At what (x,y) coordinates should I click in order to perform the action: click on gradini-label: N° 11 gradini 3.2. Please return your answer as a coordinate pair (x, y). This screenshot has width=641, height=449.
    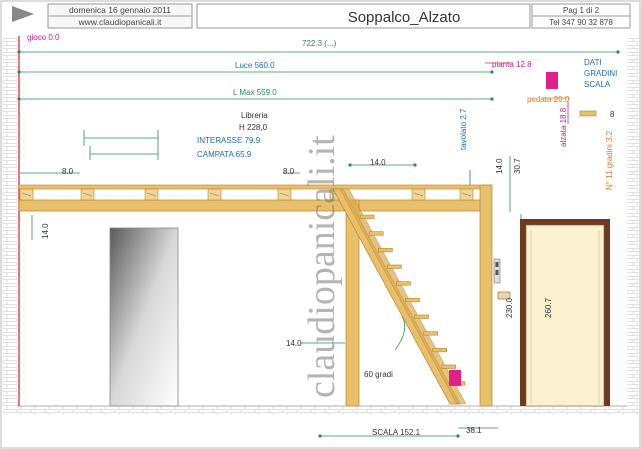
    Looking at the image, I should click on (609, 160).